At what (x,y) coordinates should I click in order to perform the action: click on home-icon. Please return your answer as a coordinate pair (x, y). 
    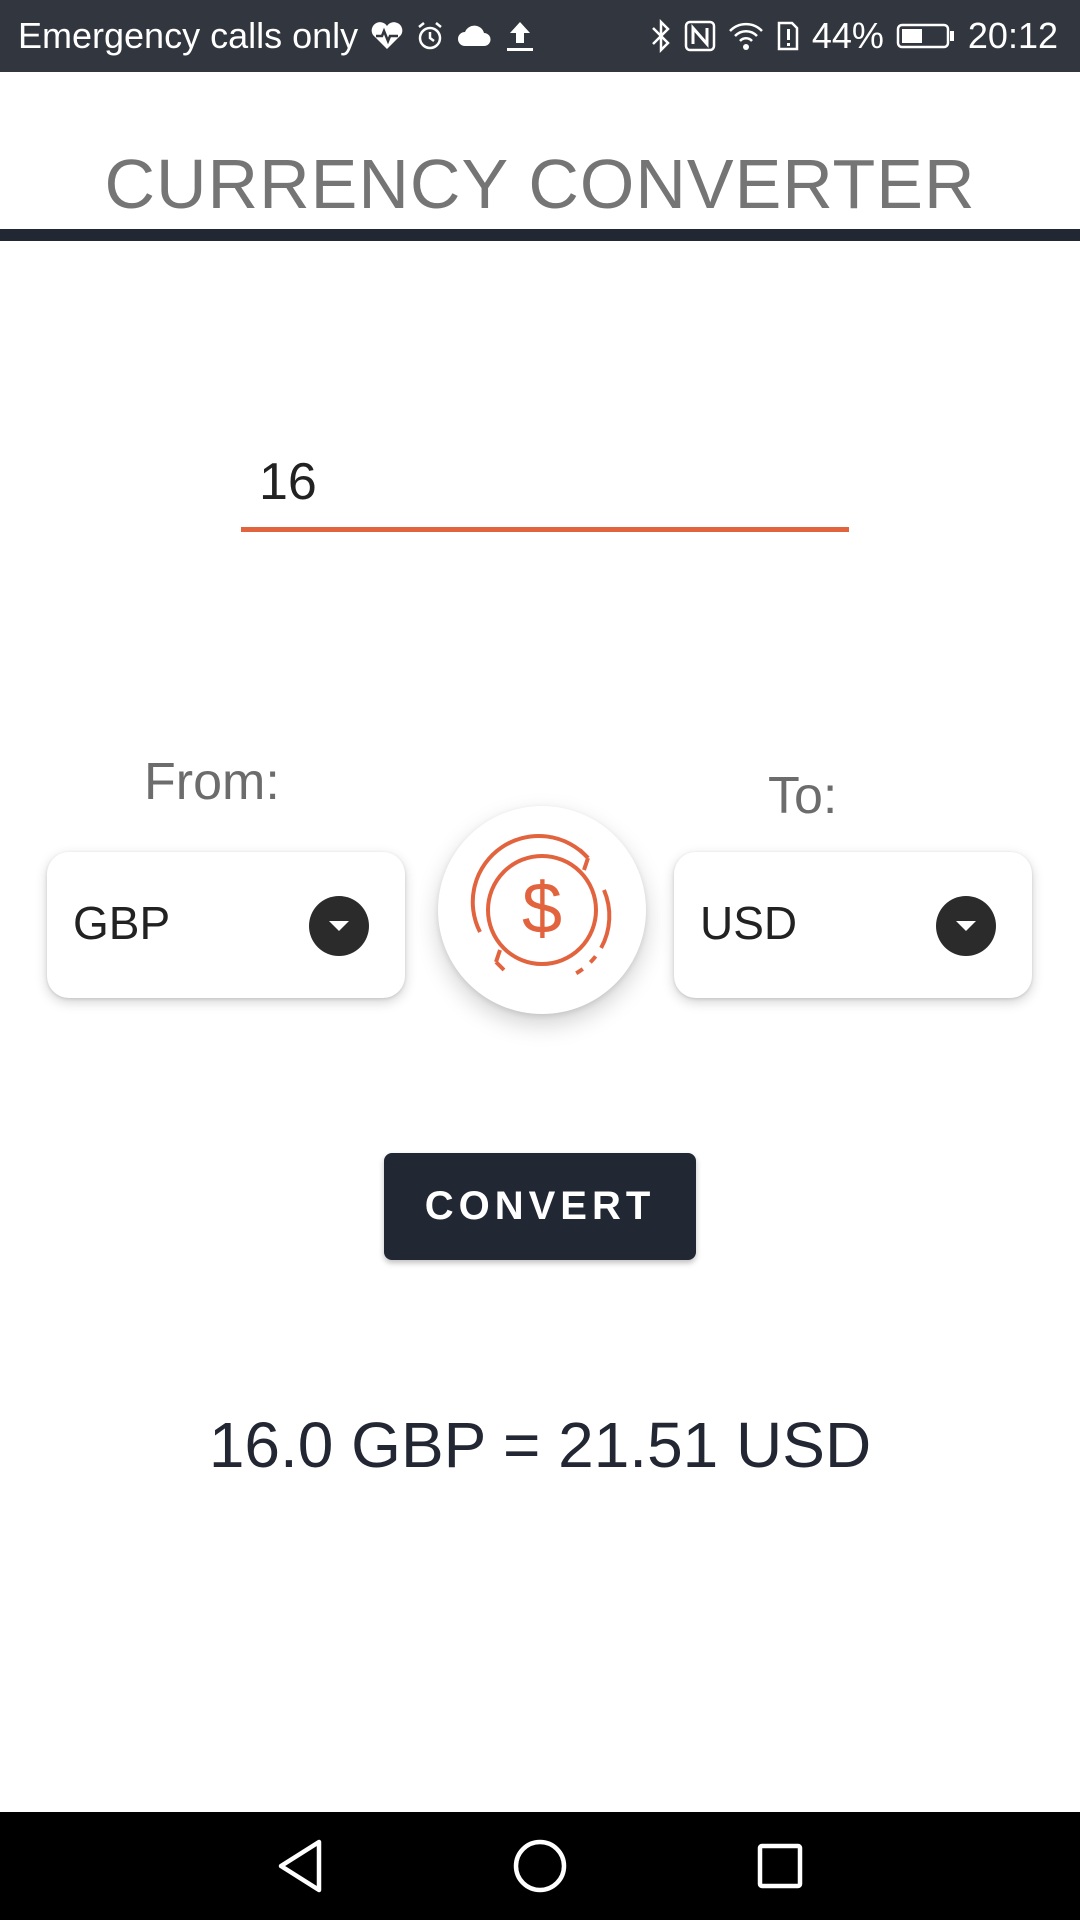
    Looking at the image, I should click on (540, 1866).